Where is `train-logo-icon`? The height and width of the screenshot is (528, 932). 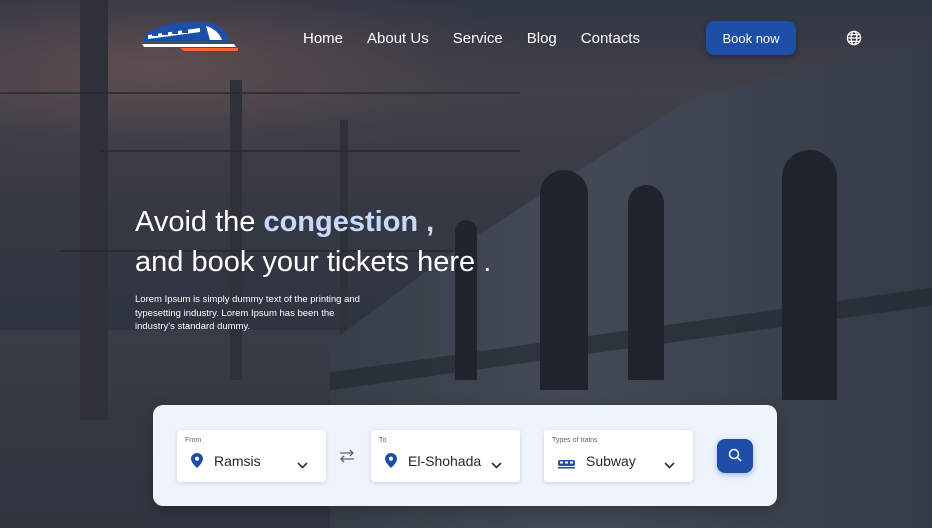
train-logo-icon is located at coordinates (190, 36).